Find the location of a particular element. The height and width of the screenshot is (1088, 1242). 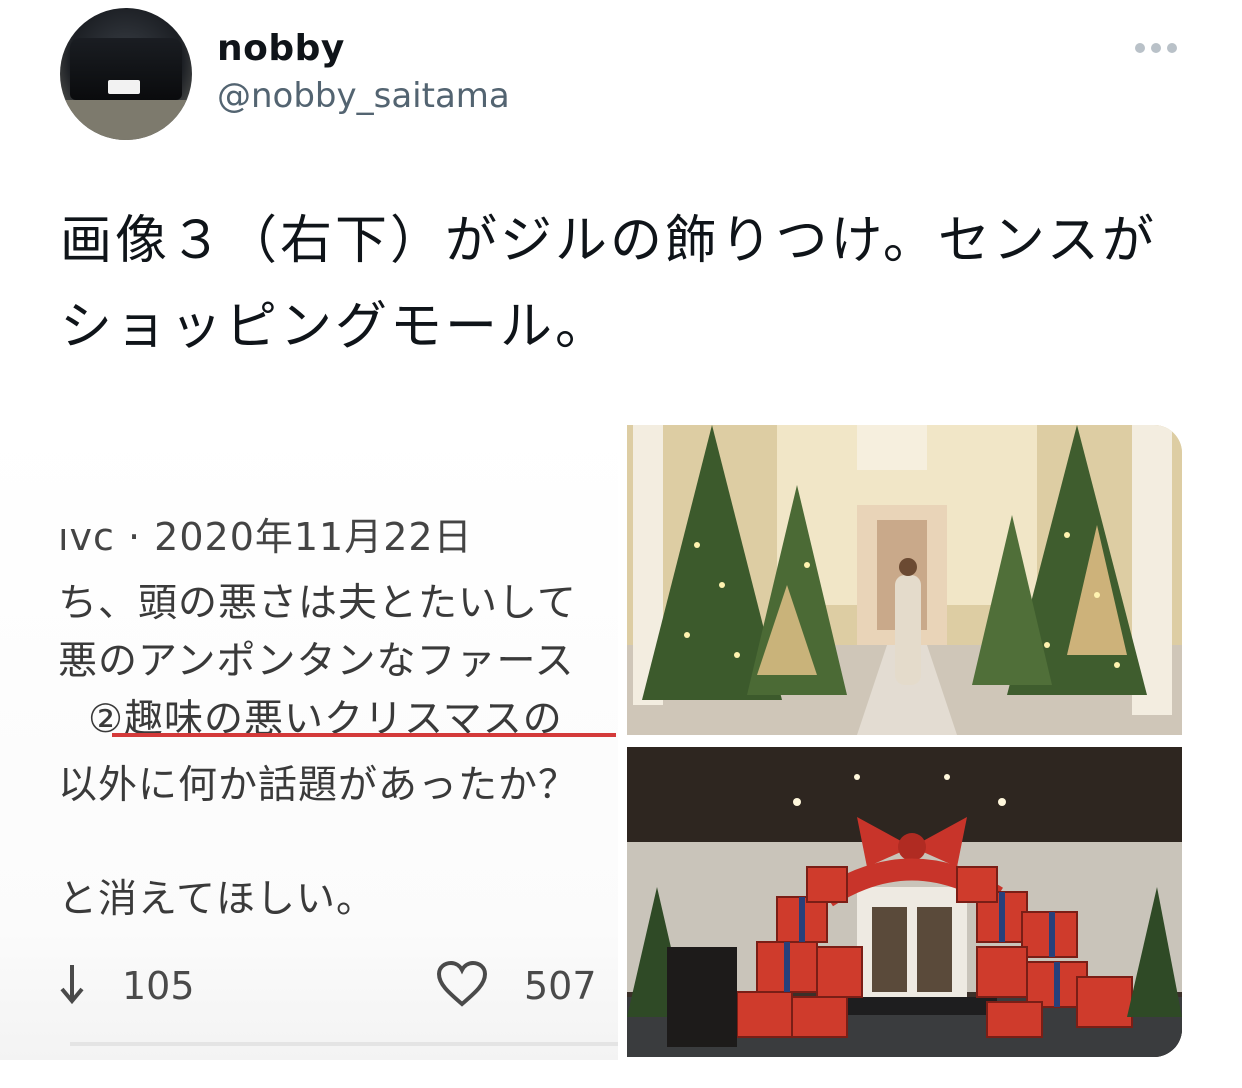

tweet-text: 画像３（右下）がジルの飾りつけ。センスがショッピングモール。 is located at coordinates (608, 284).